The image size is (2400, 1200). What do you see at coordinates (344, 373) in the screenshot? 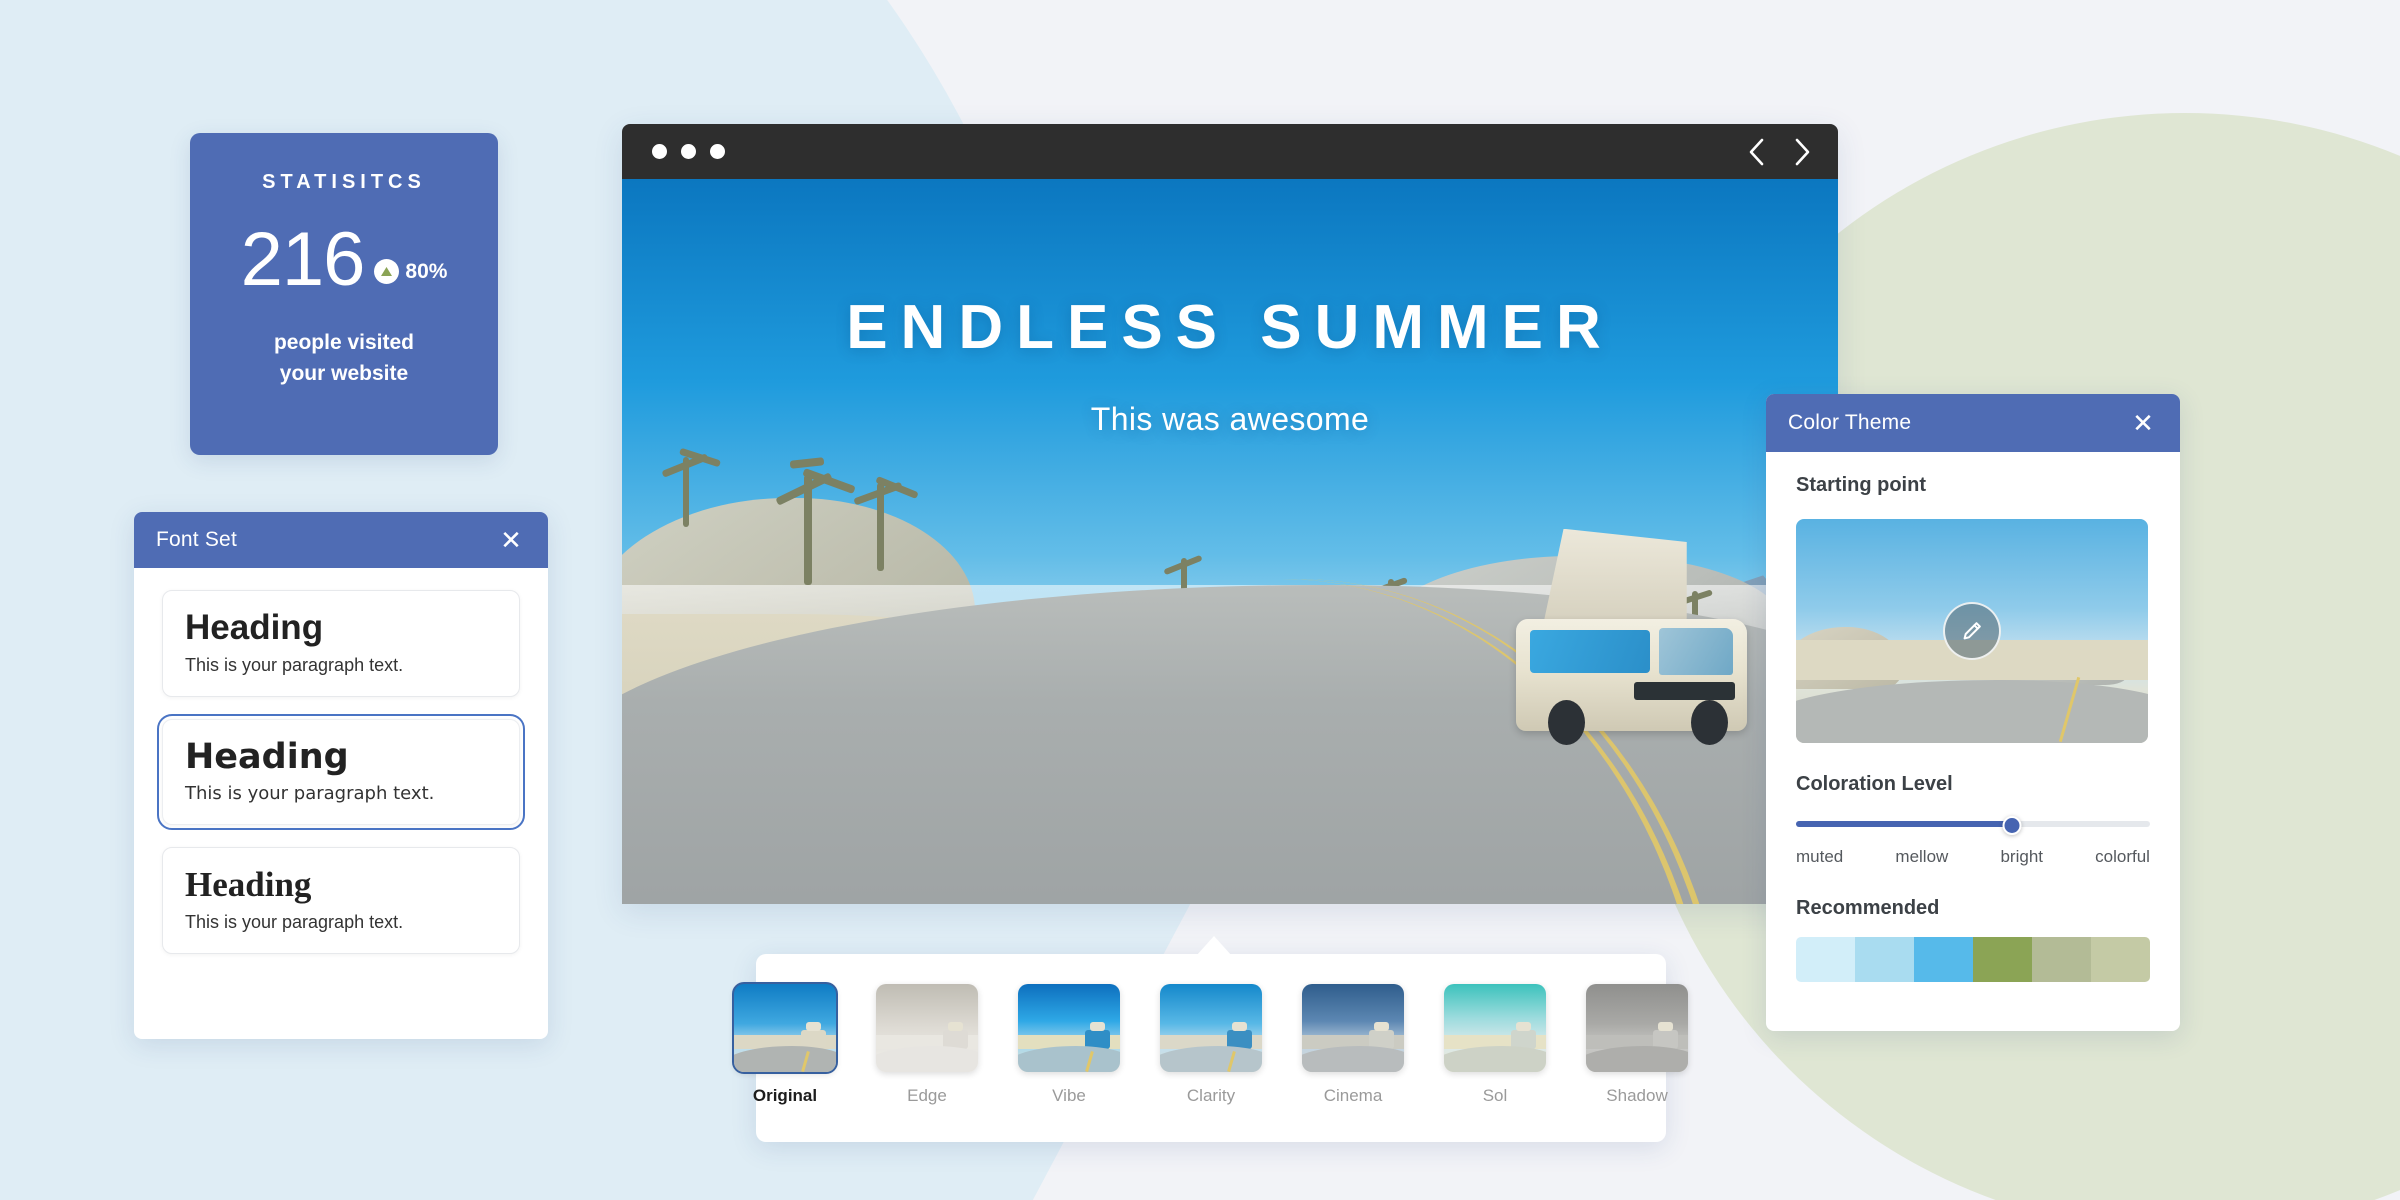
I see `statistics-caption-line2: your website` at bounding box center [344, 373].